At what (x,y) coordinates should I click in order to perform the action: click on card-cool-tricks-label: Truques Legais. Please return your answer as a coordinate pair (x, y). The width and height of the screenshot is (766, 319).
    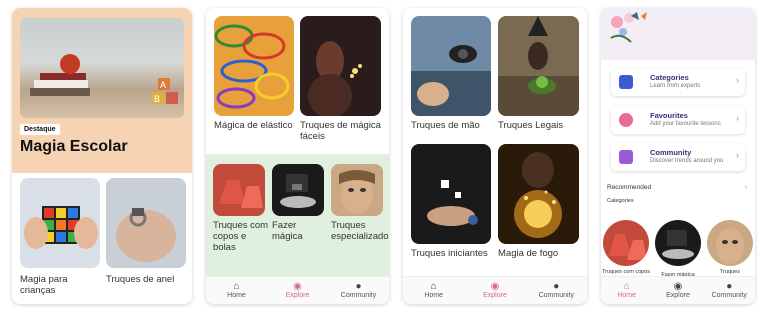
    Looking at the image, I should click on (531, 125).